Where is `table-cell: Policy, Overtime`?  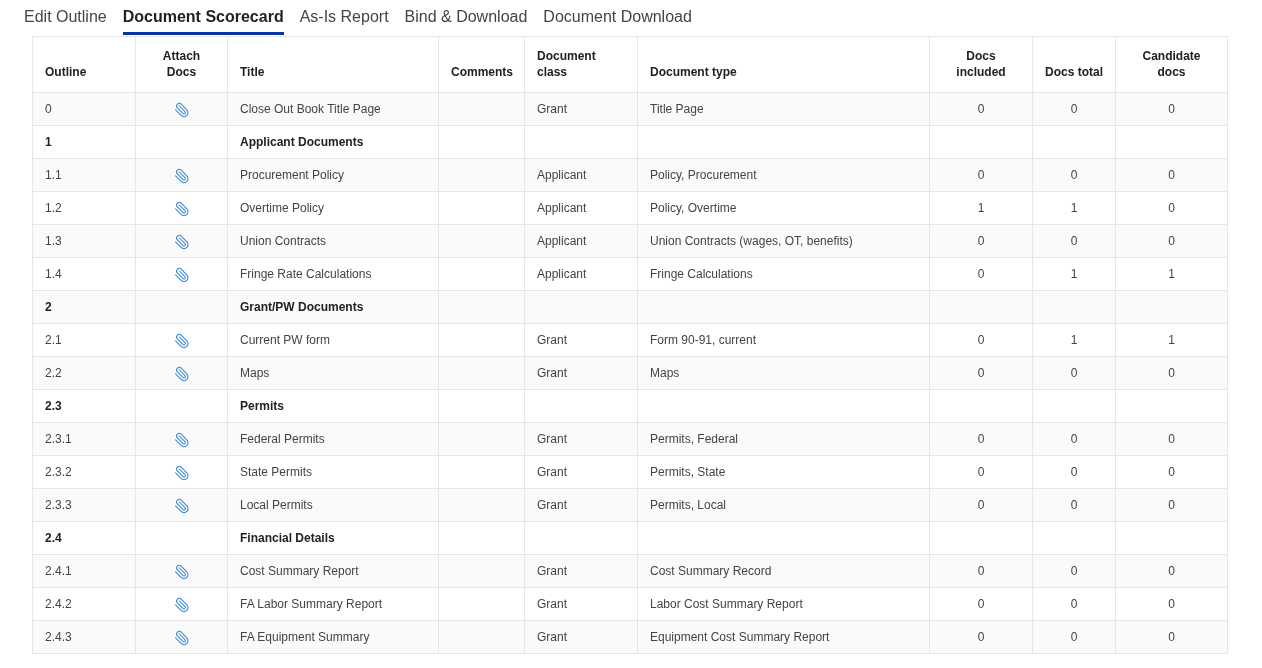 table-cell: Policy, Overtime is located at coordinates (783, 208).